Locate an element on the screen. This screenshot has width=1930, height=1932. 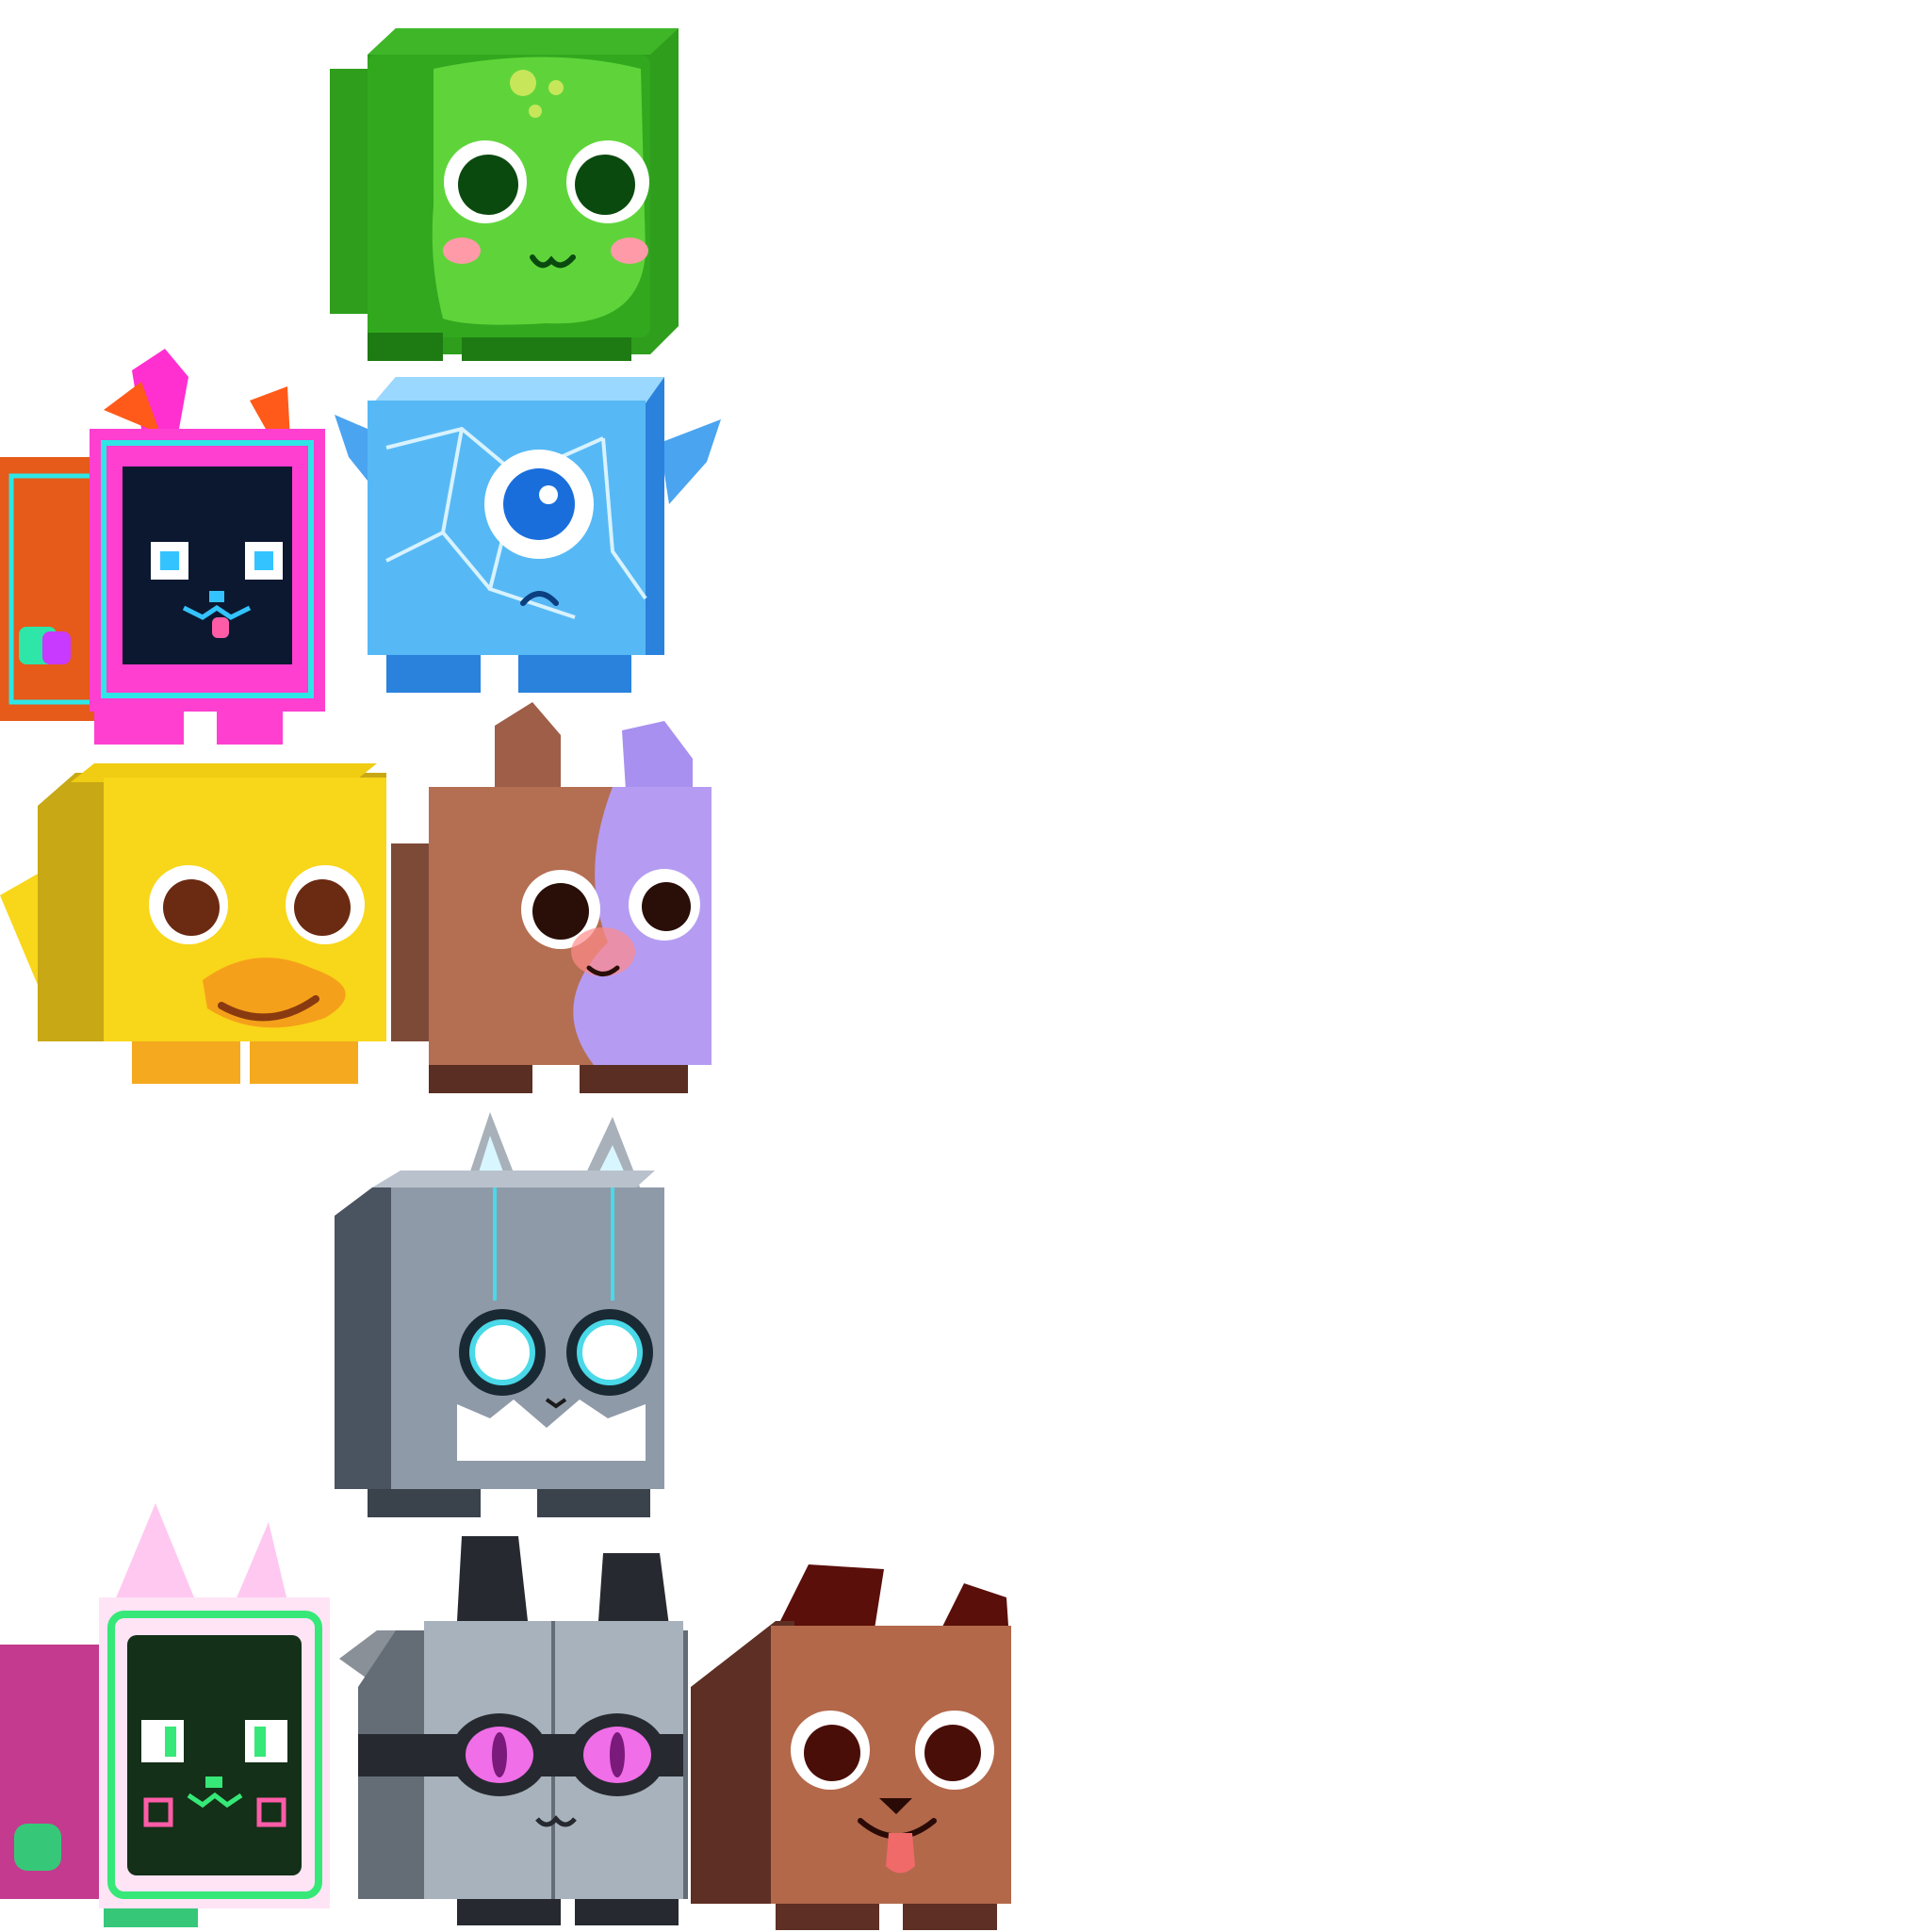
duck-pupil-left is located at coordinates (191, 907).